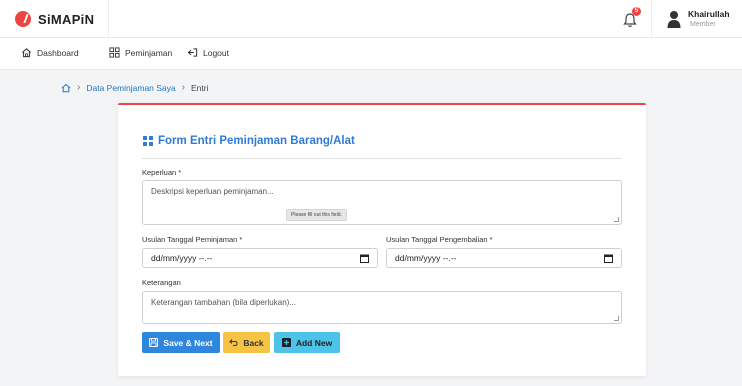 This screenshot has width=742, height=386. I want to click on breadcrumb-current: Entri, so click(199, 87).